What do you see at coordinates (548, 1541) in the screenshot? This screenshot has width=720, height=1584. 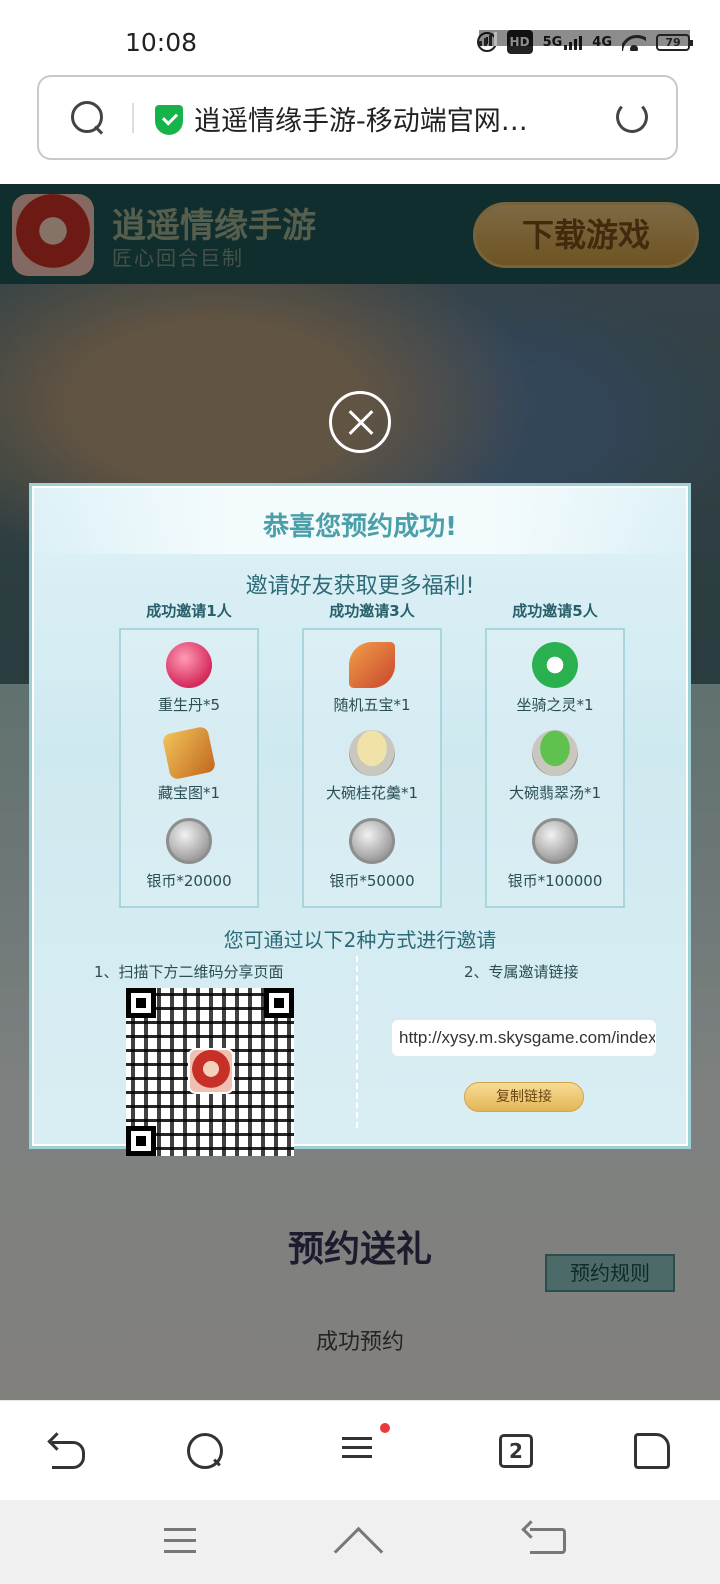 I see `back-key-icon` at bounding box center [548, 1541].